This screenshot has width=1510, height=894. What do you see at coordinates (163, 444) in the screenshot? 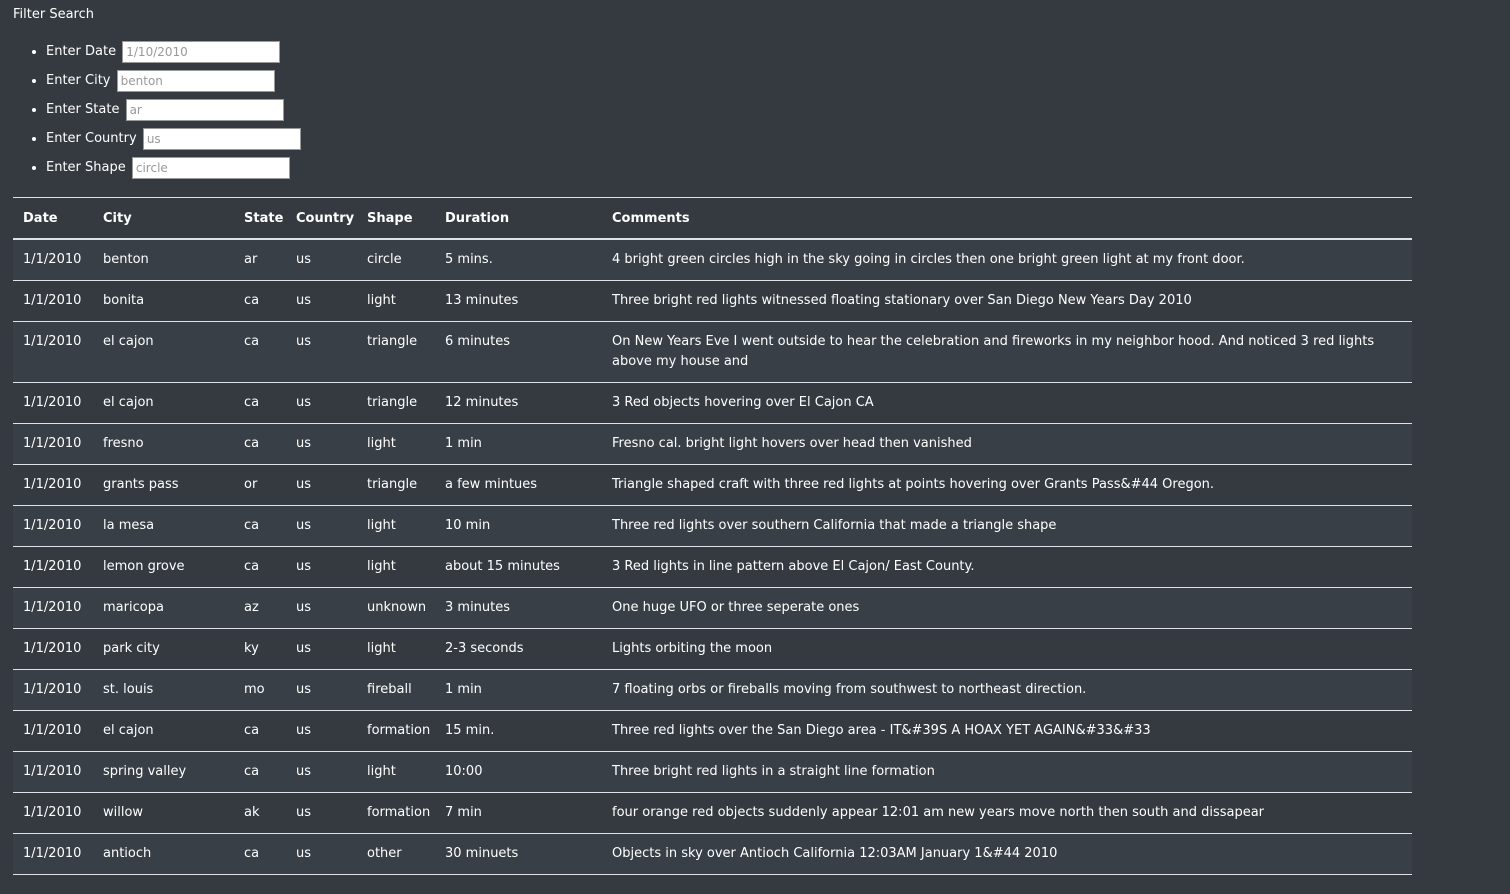
I see `cell-city: fresno` at bounding box center [163, 444].